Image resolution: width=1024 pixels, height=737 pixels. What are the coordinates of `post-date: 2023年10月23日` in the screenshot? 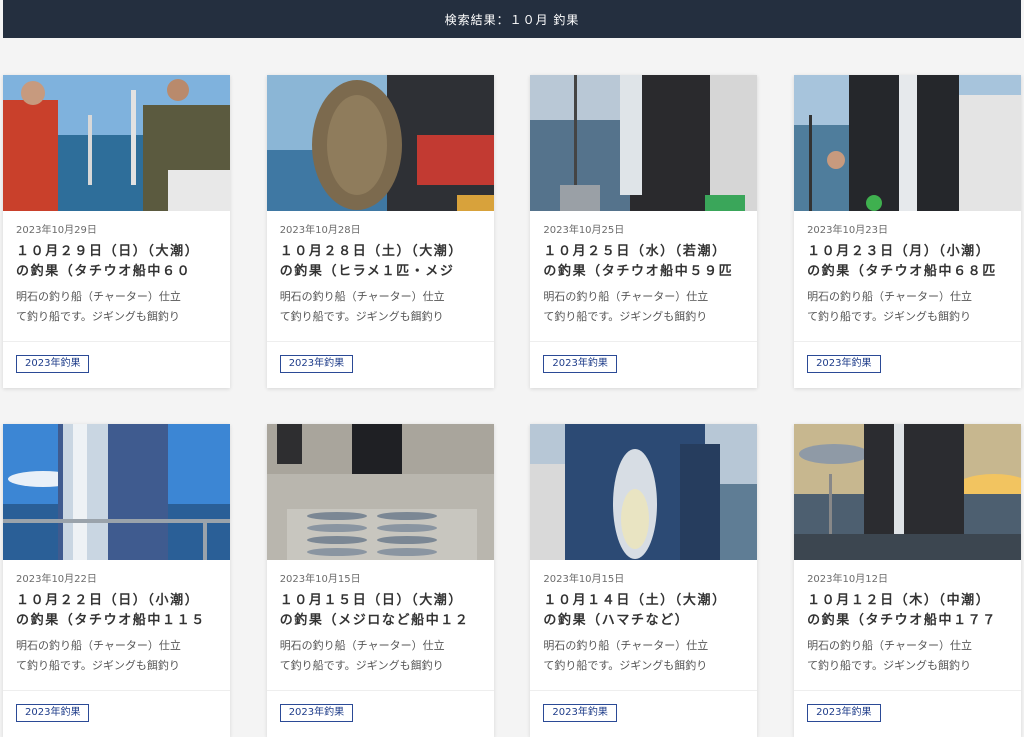 It's located at (847, 230).